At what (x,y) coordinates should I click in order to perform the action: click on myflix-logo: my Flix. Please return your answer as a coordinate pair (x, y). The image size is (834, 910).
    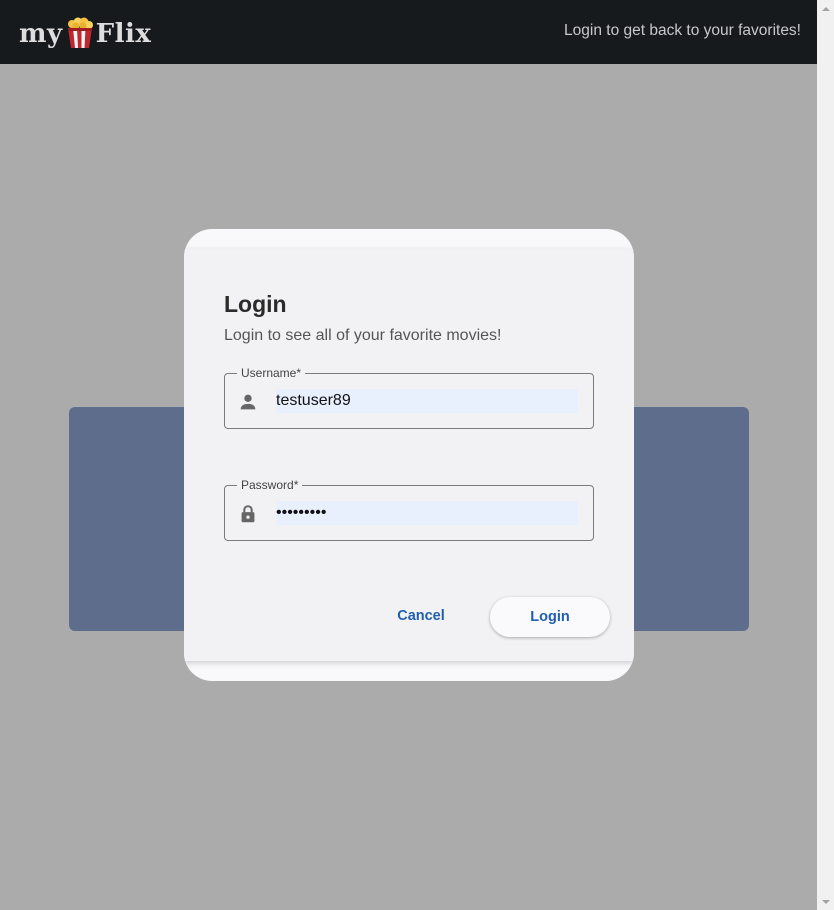
    Looking at the image, I should click on (85, 31).